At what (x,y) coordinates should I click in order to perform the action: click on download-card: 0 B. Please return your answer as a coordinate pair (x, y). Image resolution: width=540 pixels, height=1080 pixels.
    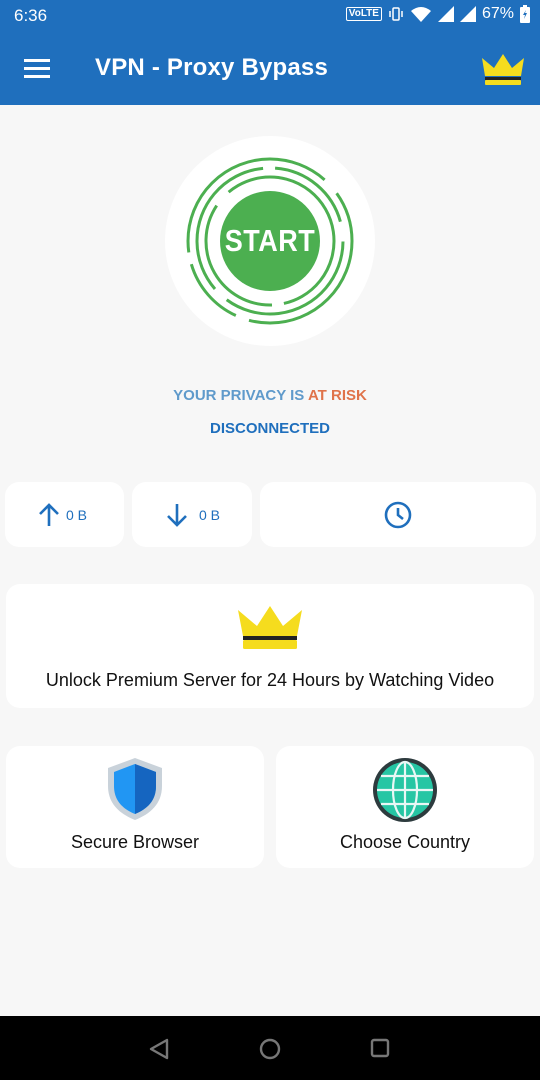
    Looking at the image, I should click on (192, 514).